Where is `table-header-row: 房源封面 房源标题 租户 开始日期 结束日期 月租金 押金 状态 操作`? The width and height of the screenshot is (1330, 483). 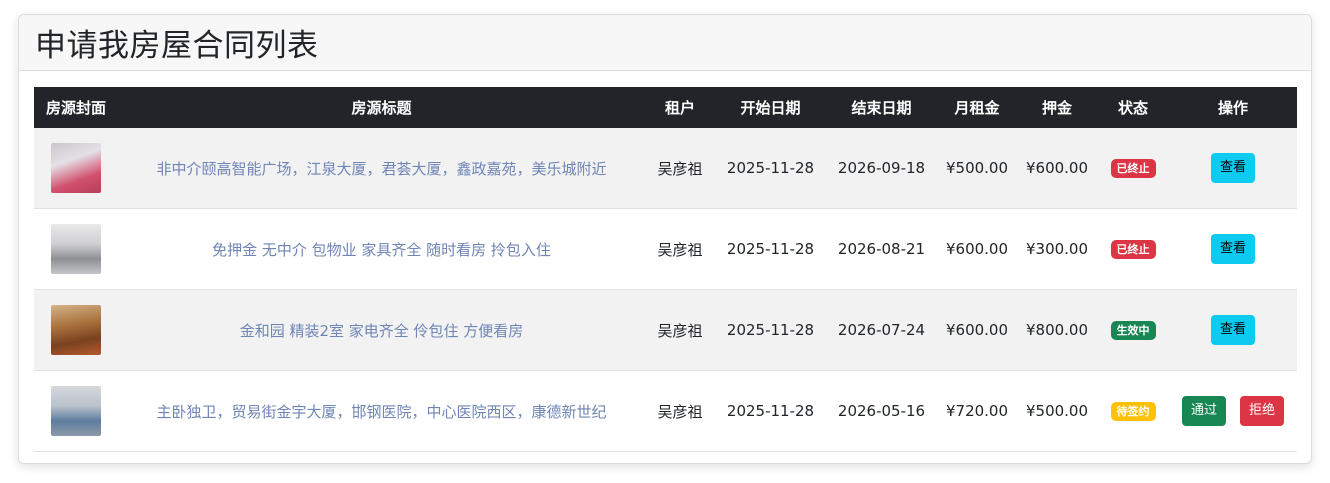
table-header-row: 房源封面 房源标题 租户 开始日期 结束日期 月租金 押金 状态 操作 is located at coordinates (665, 107).